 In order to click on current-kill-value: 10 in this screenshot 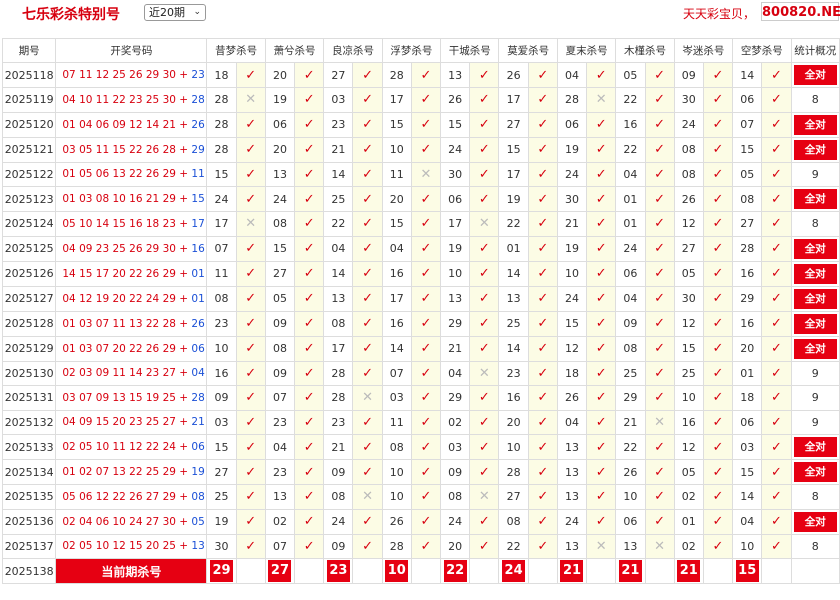, I will do `click(397, 571)`.